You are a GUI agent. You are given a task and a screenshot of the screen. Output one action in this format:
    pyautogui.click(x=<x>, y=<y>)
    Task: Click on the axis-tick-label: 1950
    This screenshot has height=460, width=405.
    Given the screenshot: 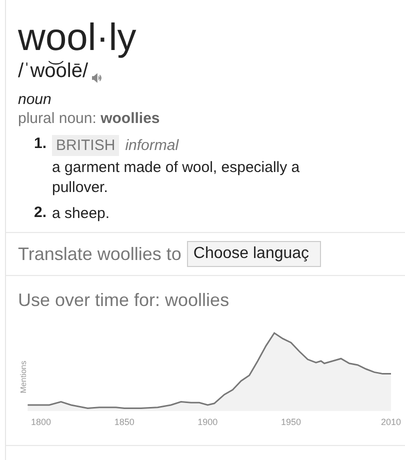 What is the action you would take?
    pyautogui.click(x=291, y=422)
    